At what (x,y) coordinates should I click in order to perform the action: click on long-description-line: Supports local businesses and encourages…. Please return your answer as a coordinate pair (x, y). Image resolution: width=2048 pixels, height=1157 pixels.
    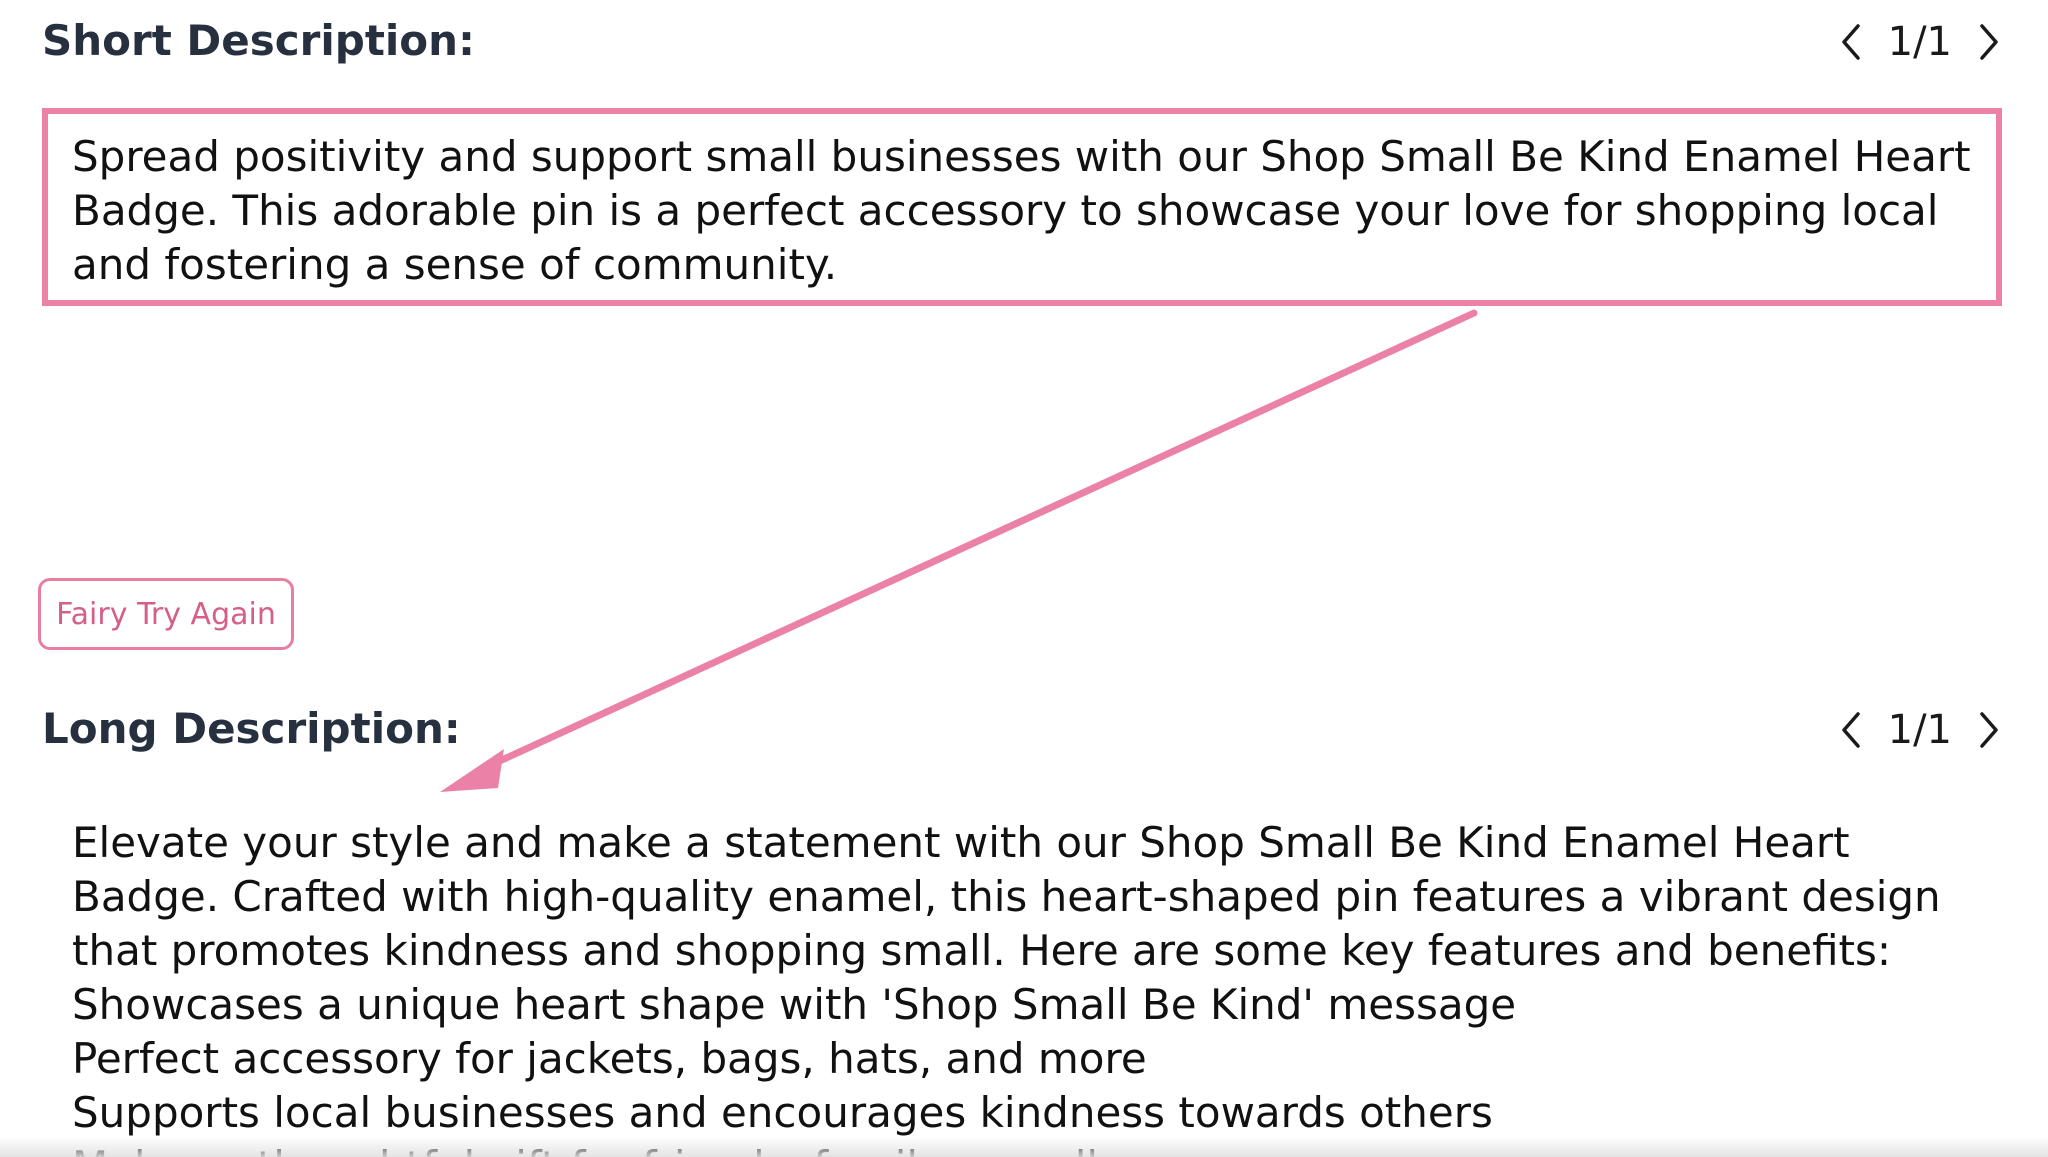
    Looking at the image, I should click on (782, 1112).